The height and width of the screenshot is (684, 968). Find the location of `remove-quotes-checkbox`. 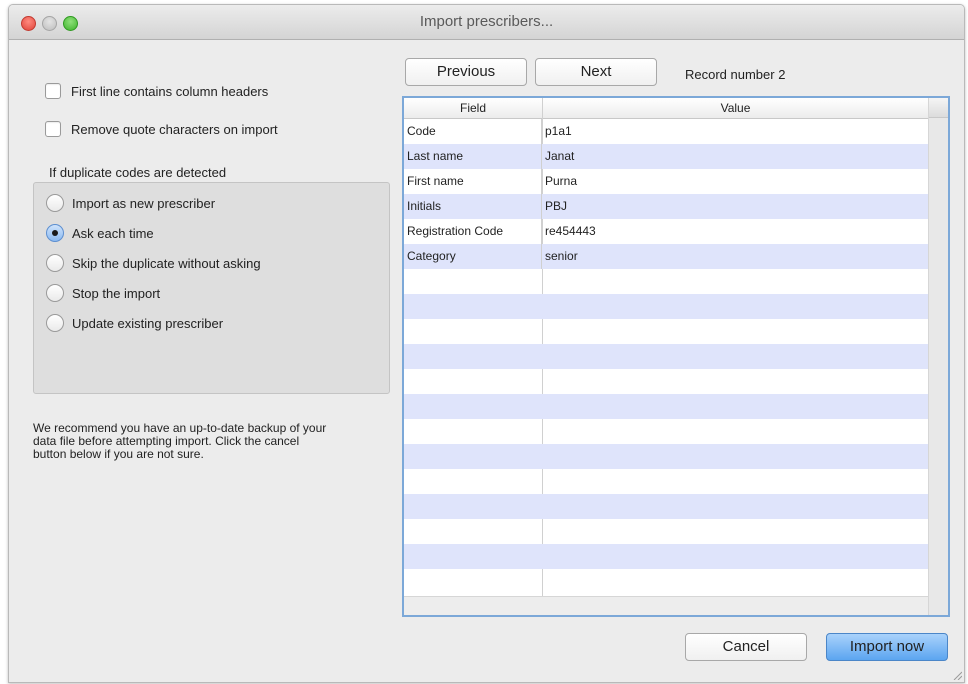

remove-quotes-checkbox is located at coordinates (53, 129).